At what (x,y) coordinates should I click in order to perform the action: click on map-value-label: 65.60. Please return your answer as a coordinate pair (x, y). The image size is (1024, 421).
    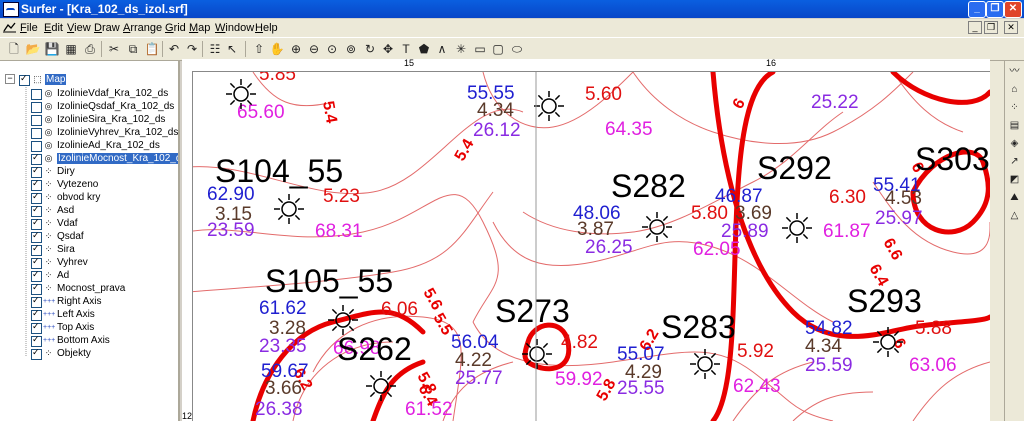
    Looking at the image, I should click on (261, 112).